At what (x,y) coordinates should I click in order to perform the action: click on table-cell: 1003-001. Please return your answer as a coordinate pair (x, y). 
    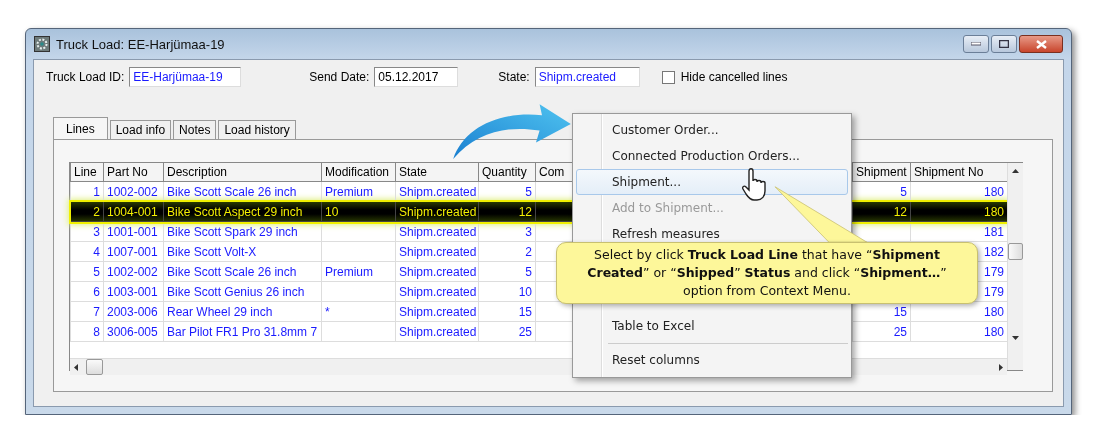
    Looking at the image, I should click on (133, 291).